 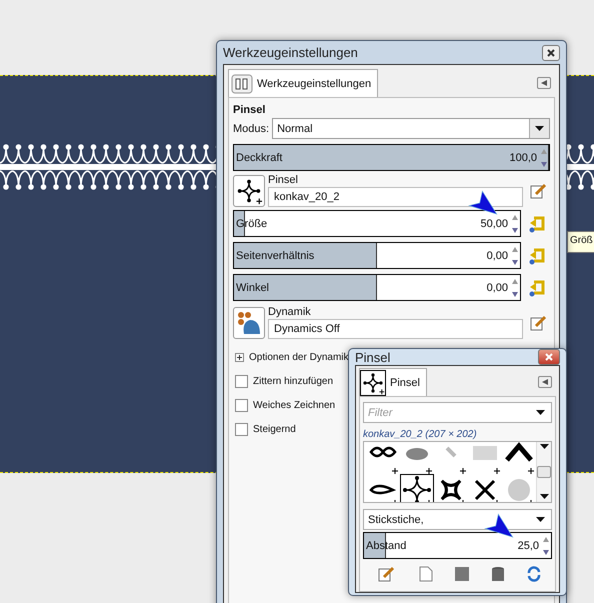 I want to click on scrollbar, so click(x=543, y=472).